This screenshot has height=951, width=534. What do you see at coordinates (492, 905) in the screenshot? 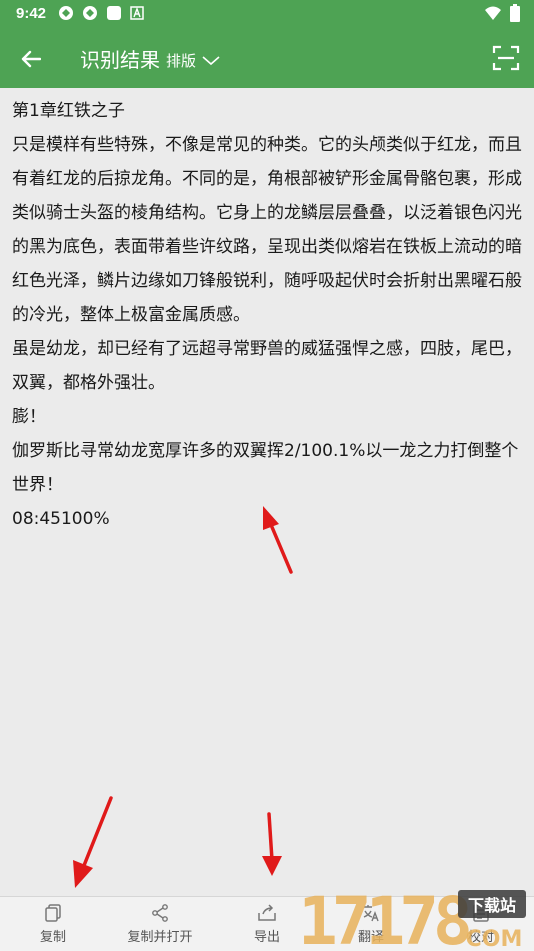
I see `watermark-badge: 下载站` at bounding box center [492, 905].